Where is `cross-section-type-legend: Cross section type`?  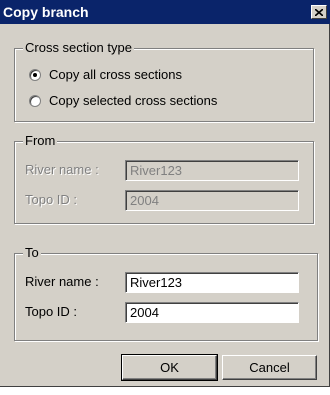
cross-section-type-legend: Cross section type is located at coordinates (78, 47).